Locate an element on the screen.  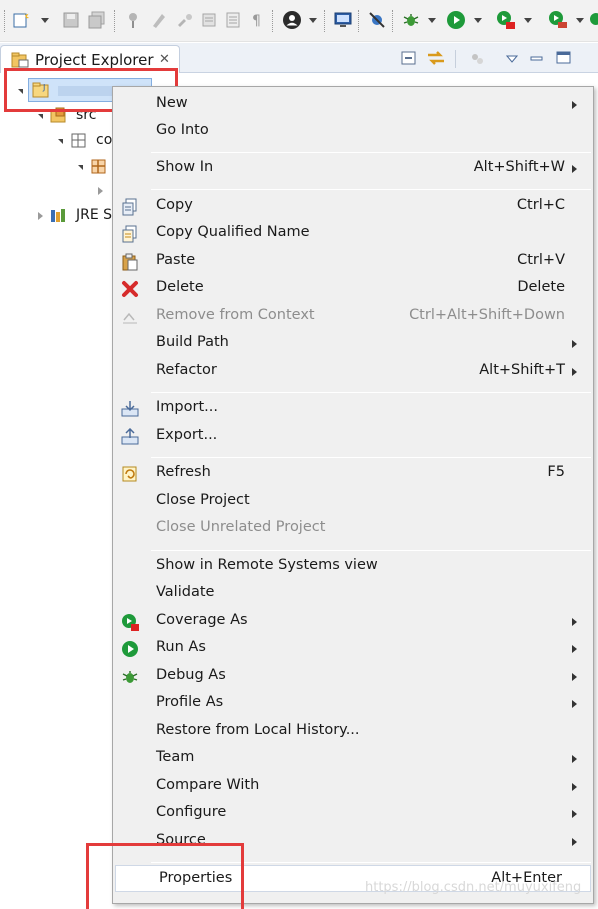
menu-item-label: Go Into is located at coordinates (182, 130).